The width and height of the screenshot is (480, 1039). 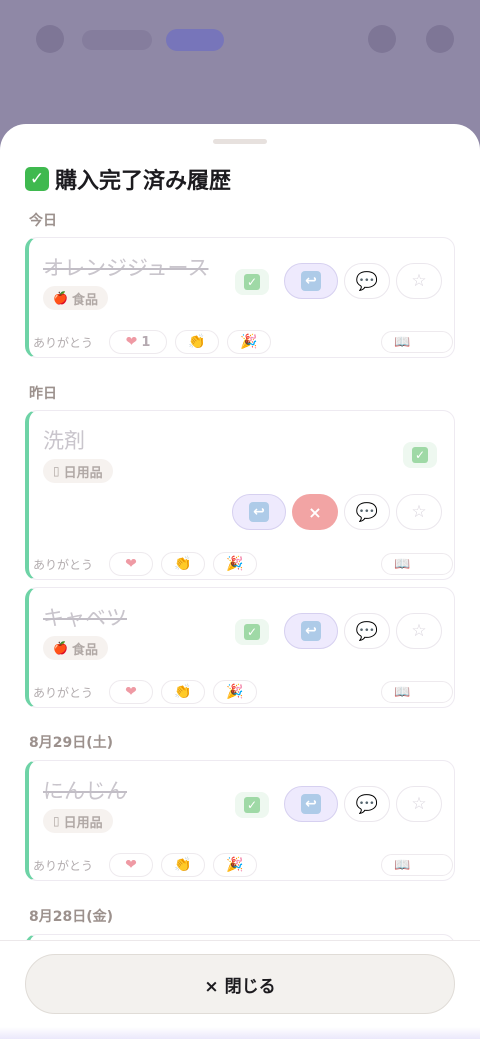 I want to click on sheet-footer: × 閉じる, so click(x=240, y=989).